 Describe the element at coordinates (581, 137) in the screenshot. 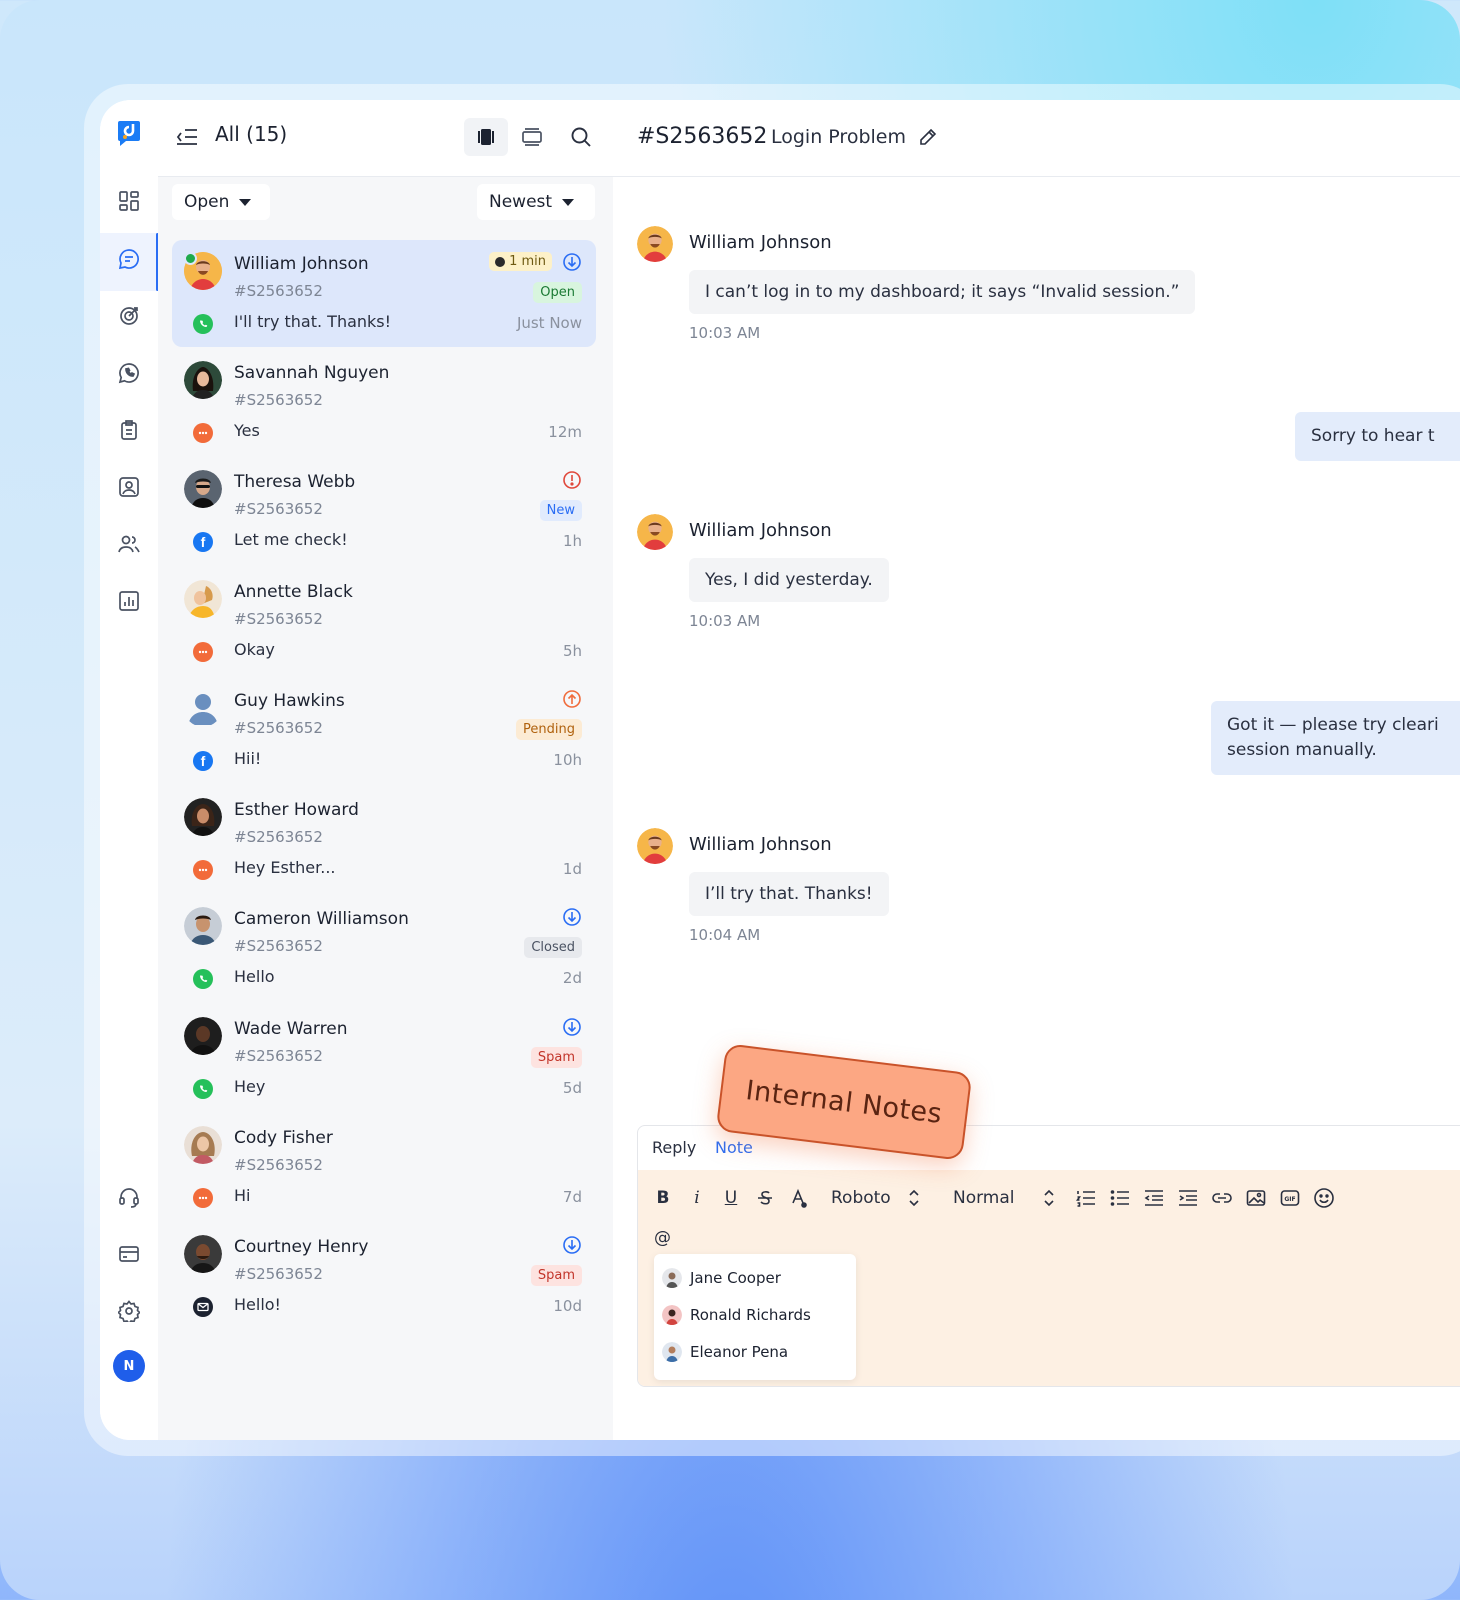

I see `search-icon` at that location.